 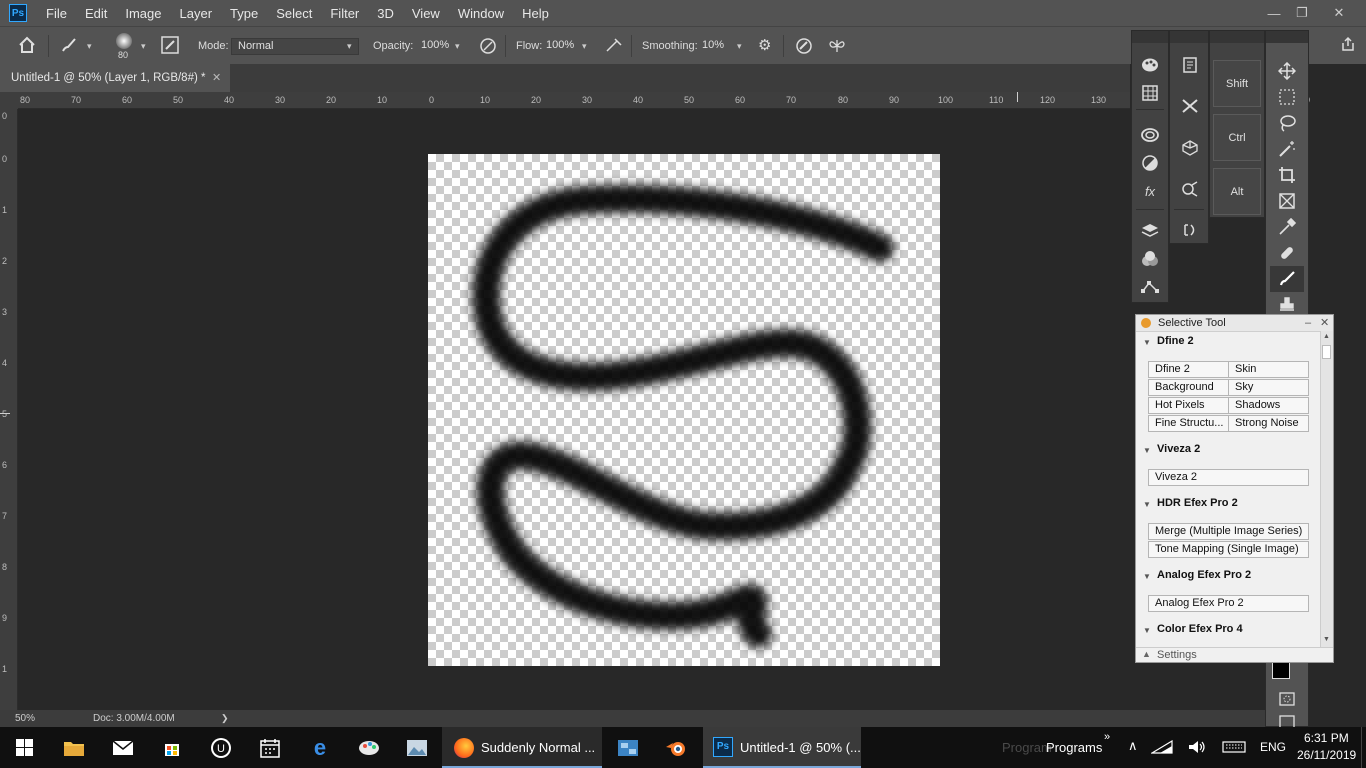 I want to click on pressure-size-icon, so click(x=804, y=48).